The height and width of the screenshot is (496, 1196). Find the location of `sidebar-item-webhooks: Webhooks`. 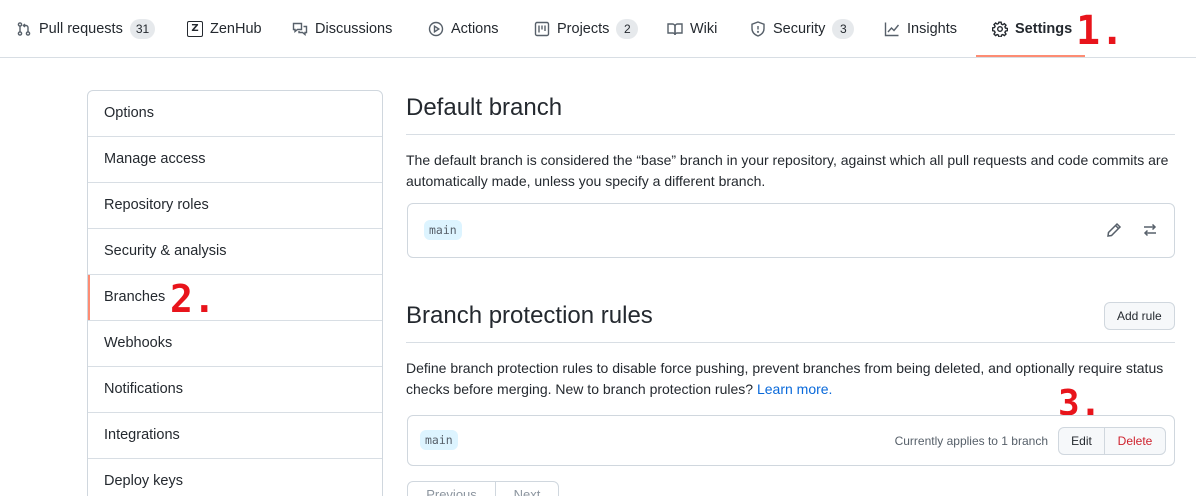

sidebar-item-webhooks: Webhooks is located at coordinates (235, 344).